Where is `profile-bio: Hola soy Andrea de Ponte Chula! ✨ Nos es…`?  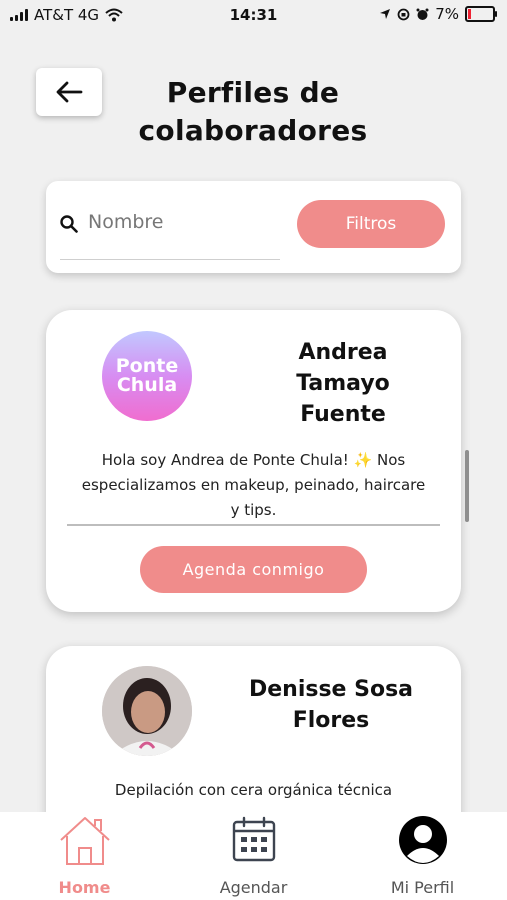
profile-bio: Hola soy Andrea de Ponte Chula! ✨ Nos es… is located at coordinates (253, 485).